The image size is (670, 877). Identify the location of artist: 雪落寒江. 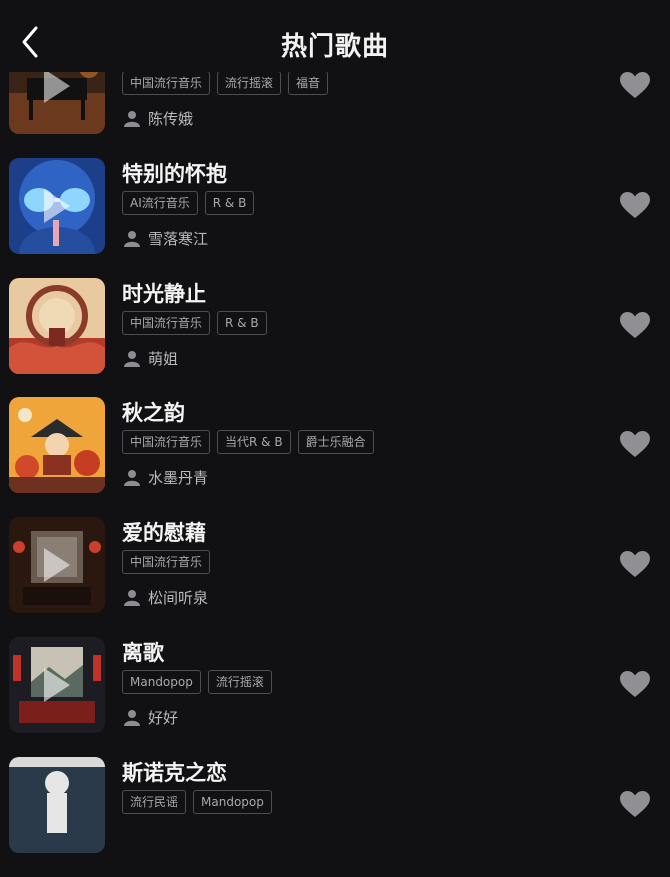
(166, 238).